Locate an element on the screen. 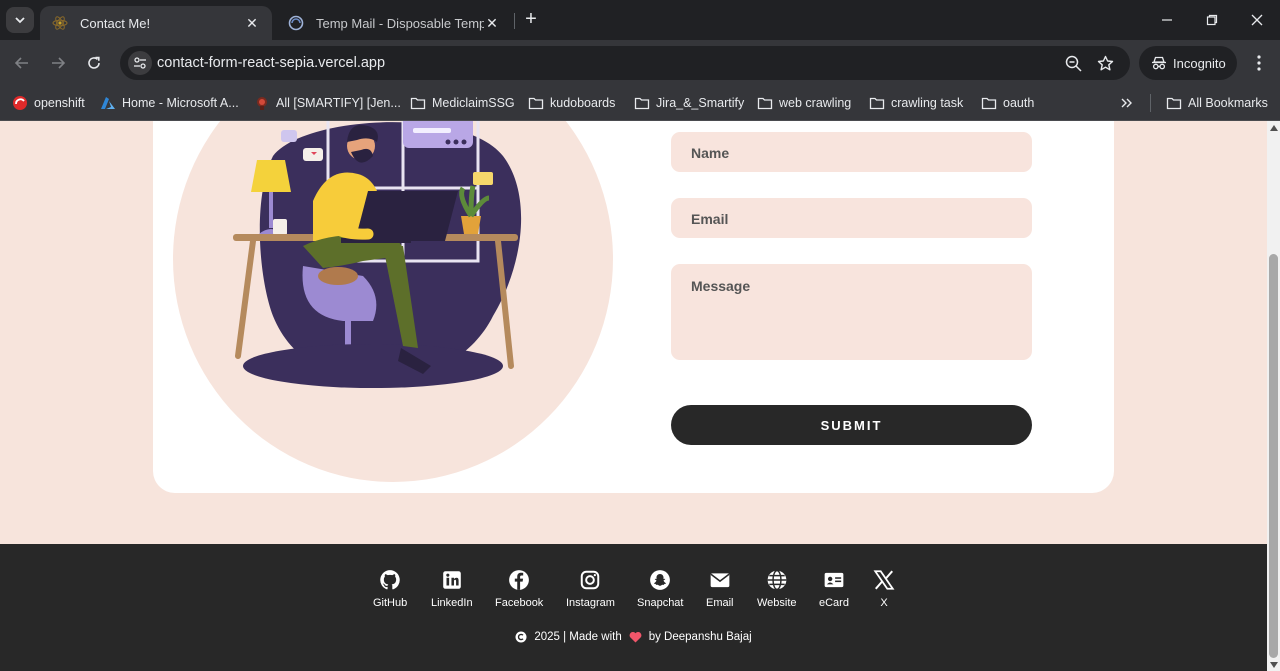  tune-icon is located at coordinates (140, 63).